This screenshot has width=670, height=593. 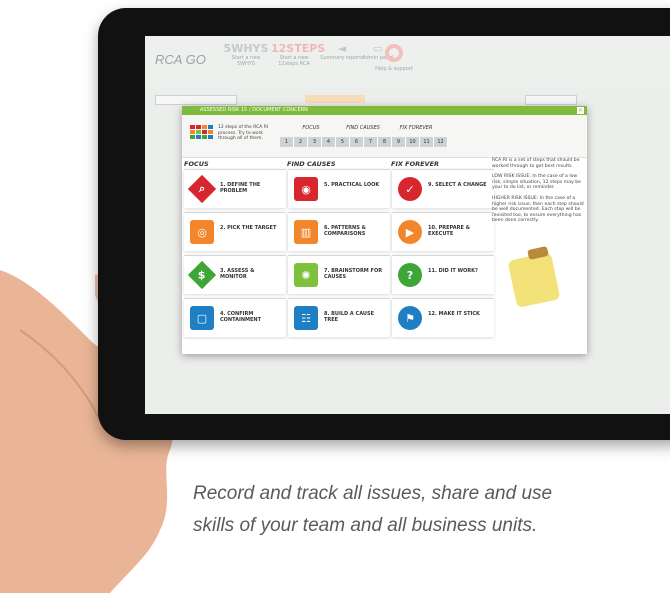 I want to click on magnifier-icon: ⌕, so click(x=202, y=189).